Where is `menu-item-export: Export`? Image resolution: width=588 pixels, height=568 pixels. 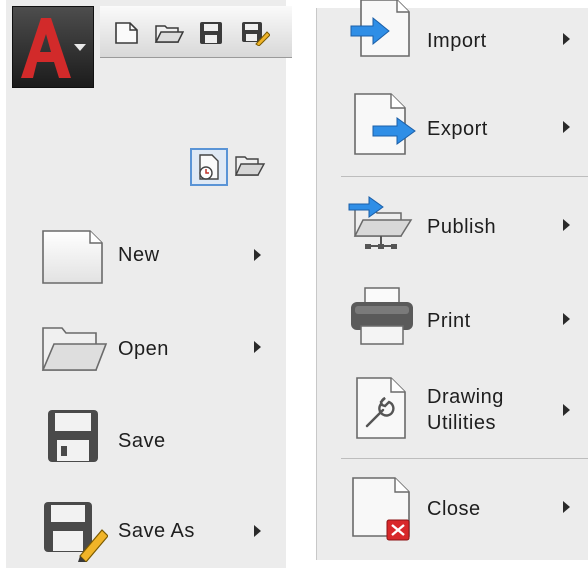 menu-item-export: Export is located at coordinates (452, 129).